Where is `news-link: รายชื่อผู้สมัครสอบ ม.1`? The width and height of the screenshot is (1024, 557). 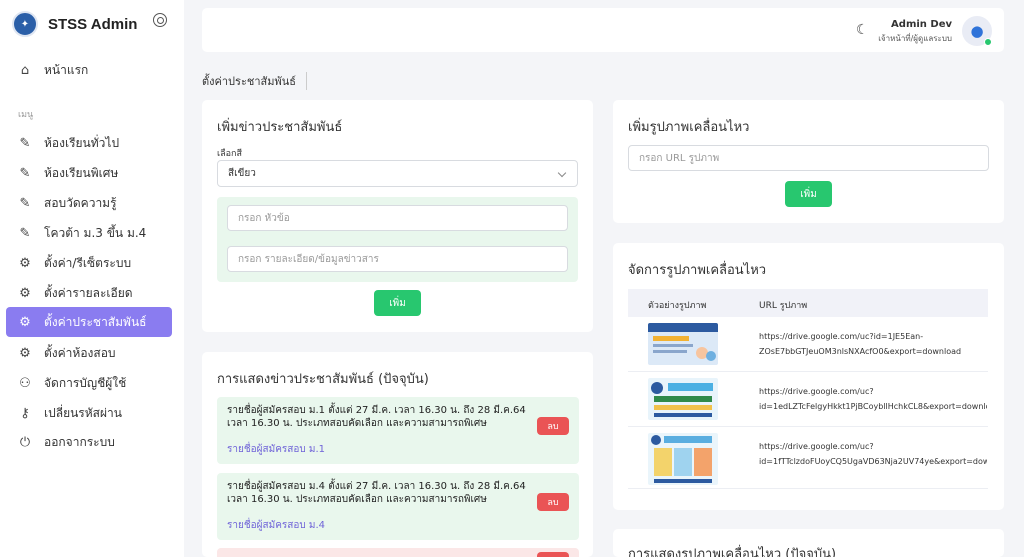 news-link: รายชื่อผู้สมัครสอบ ม.1 is located at coordinates (276, 449).